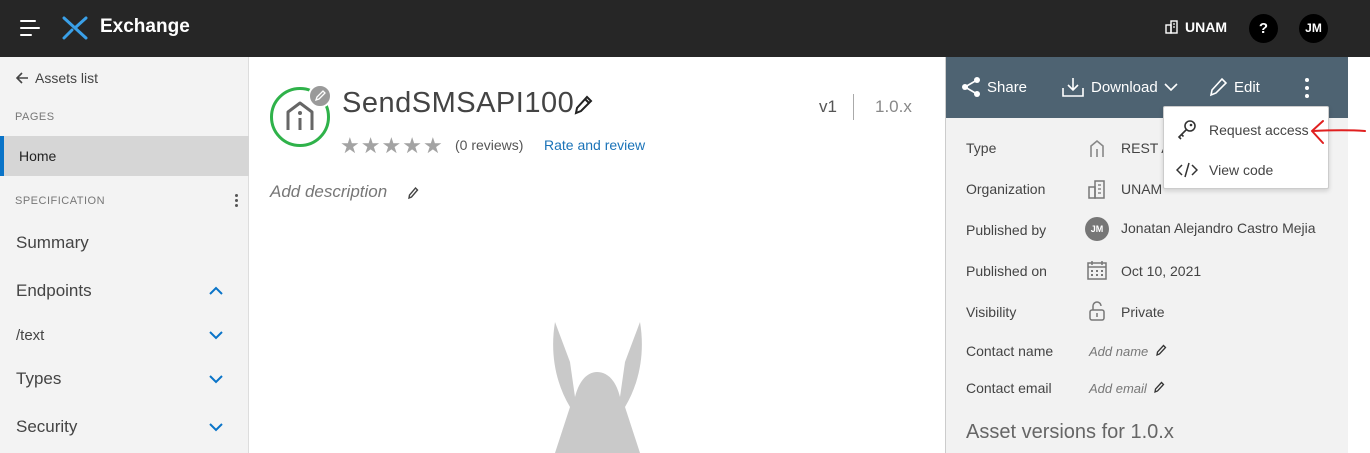 The image size is (1370, 453). Describe the element at coordinates (1007, 87) in the screenshot. I see `share-label: Share` at that location.